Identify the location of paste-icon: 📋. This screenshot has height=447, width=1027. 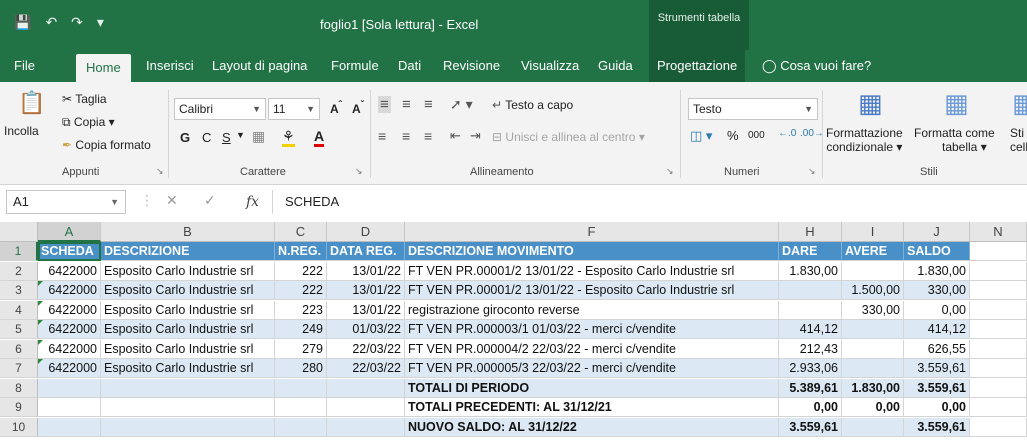
(31, 103).